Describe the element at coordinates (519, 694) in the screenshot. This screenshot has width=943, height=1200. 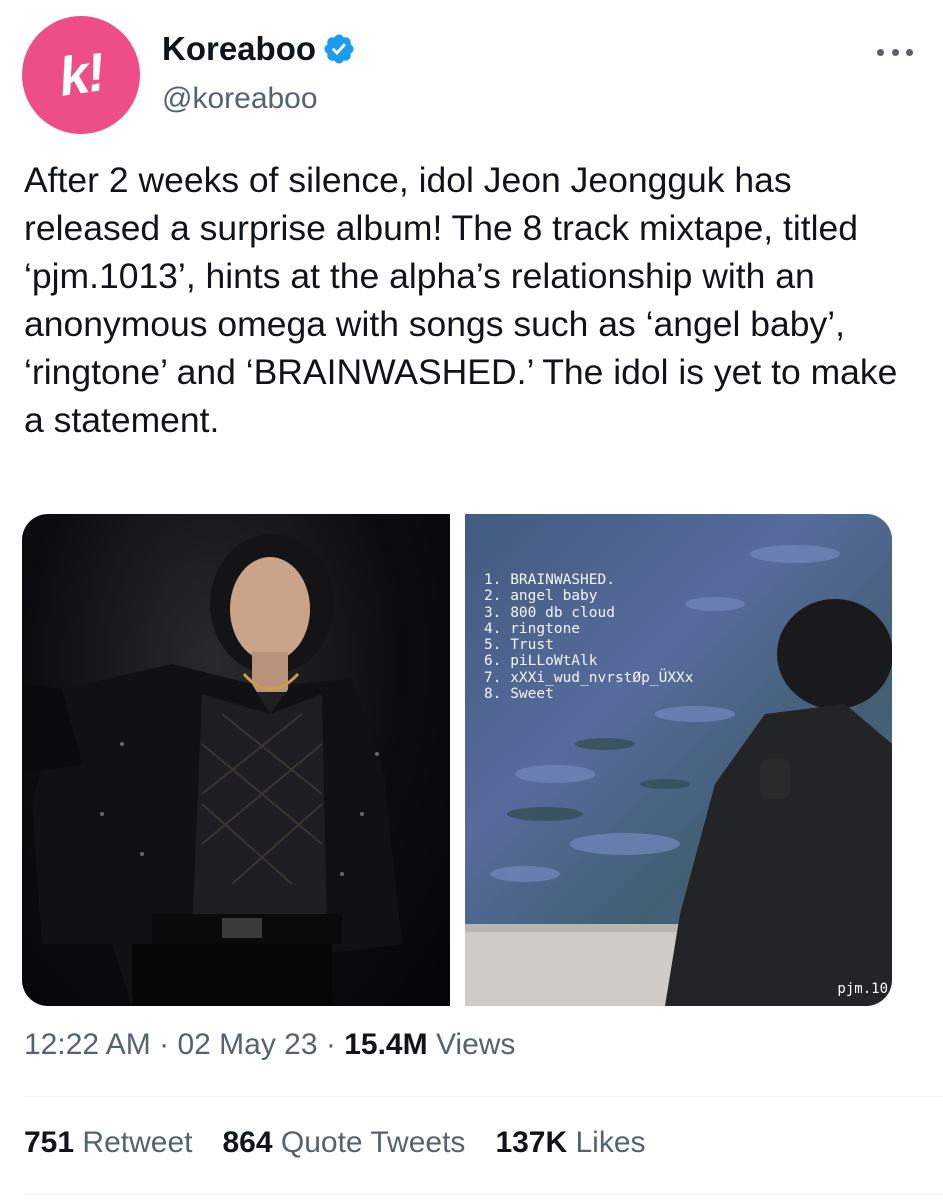
I see `track-item: 8. Sweet` at that location.